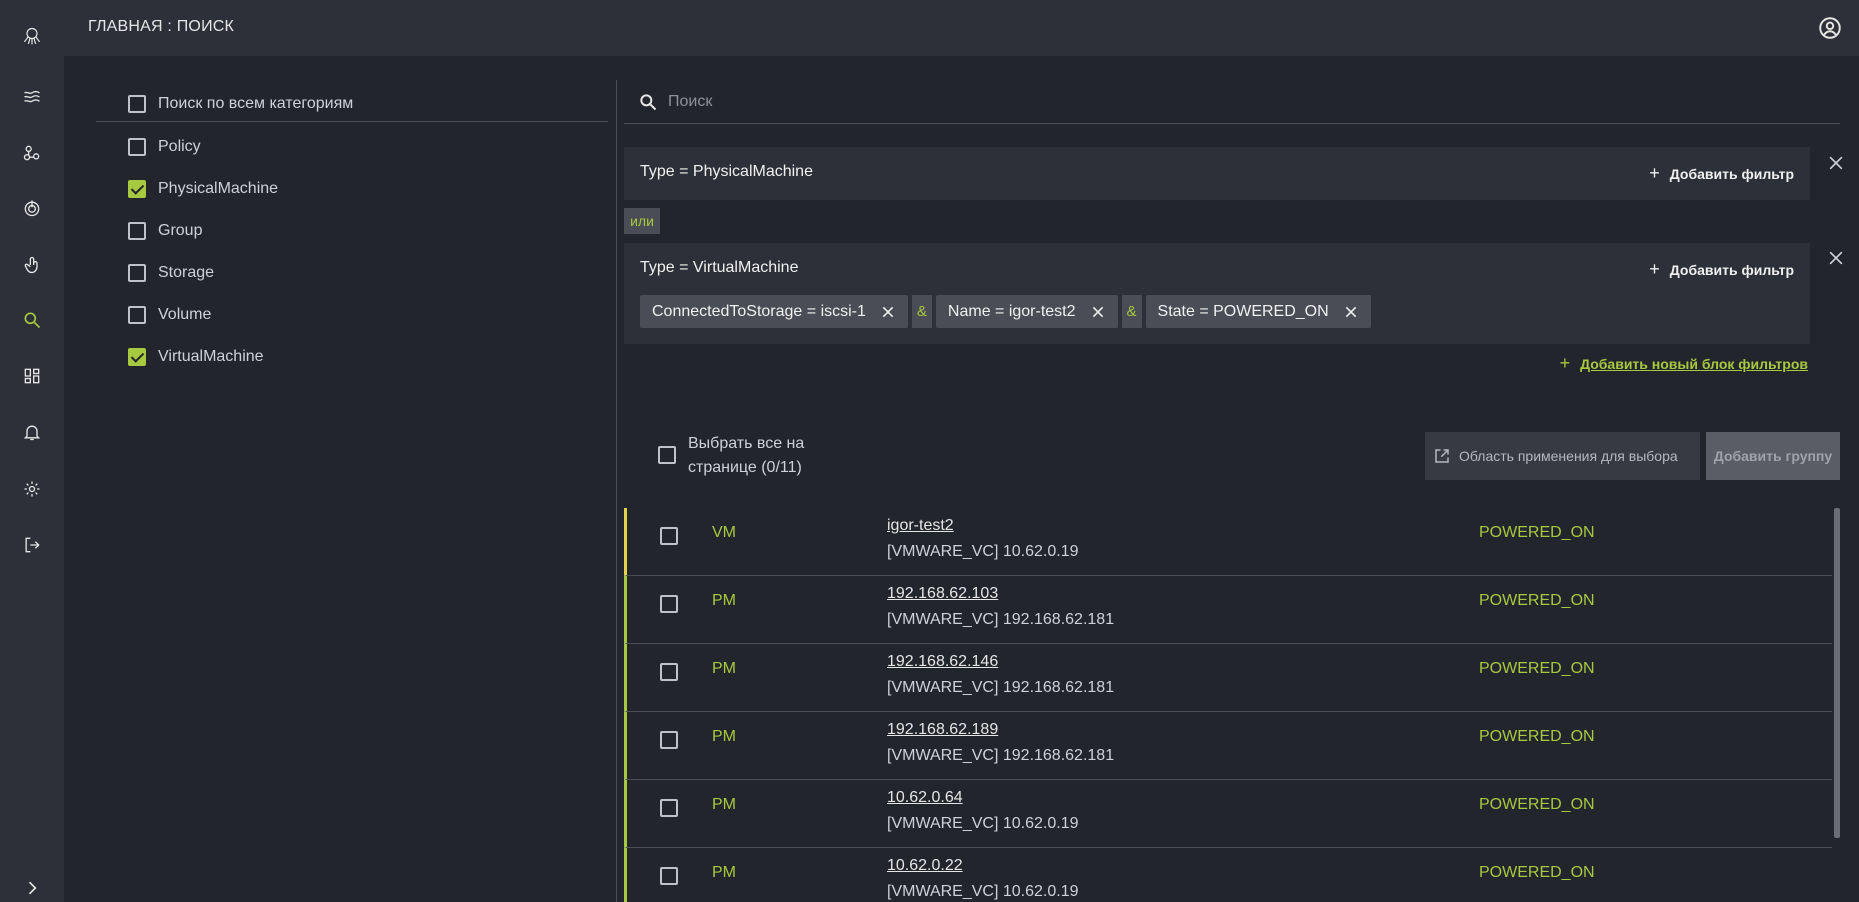 The image size is (1859, 902). I want to click on nodes-icon, so click(32, 153).